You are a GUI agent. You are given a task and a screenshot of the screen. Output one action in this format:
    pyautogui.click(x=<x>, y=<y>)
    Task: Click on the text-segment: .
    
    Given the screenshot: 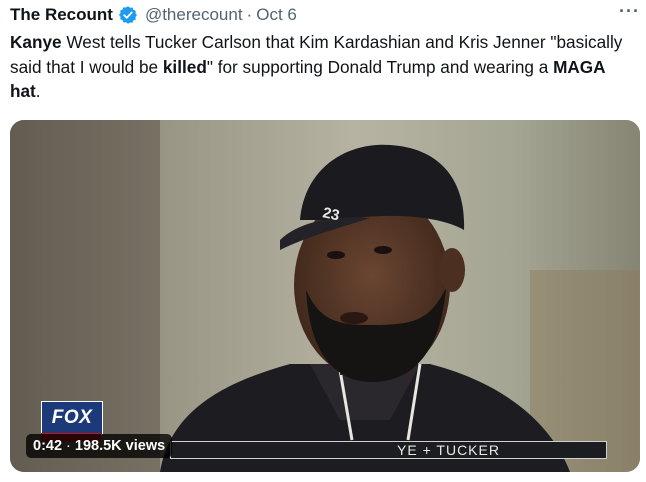 What is the action you would take?
    pyautogui.click(x=38, y=91)
    